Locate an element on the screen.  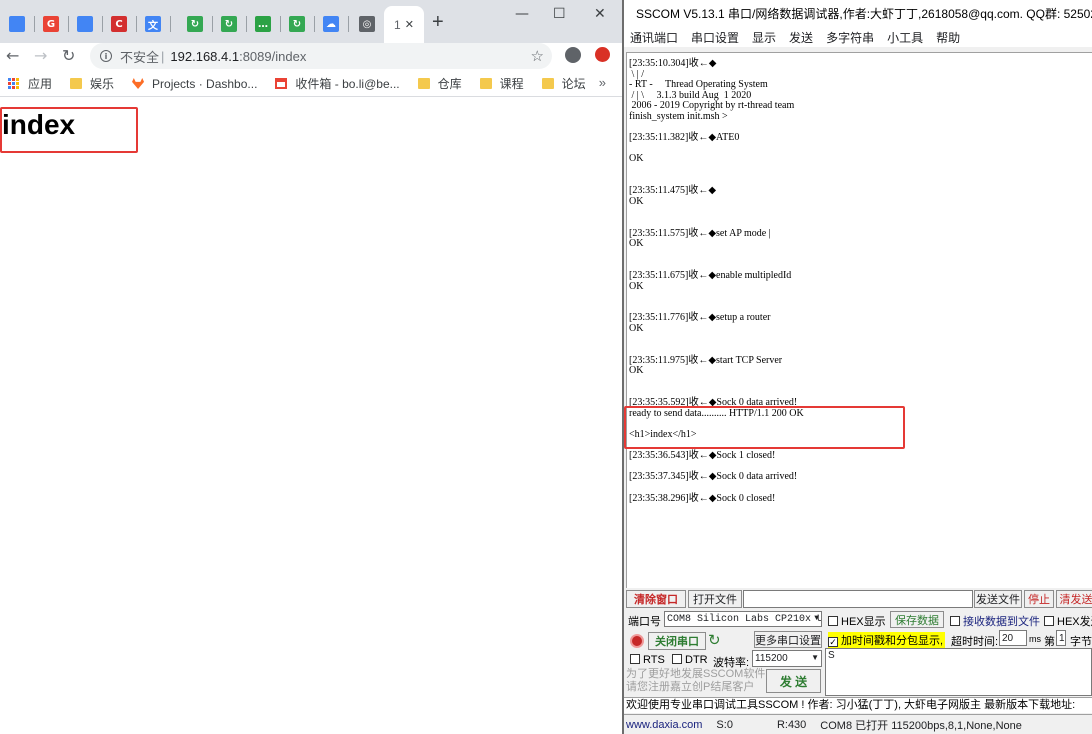
browser-toolbar: ← → ↻ i 不安全 | 192.168.4.1 :8089/index ☆ is located at coordinates (311, 57).